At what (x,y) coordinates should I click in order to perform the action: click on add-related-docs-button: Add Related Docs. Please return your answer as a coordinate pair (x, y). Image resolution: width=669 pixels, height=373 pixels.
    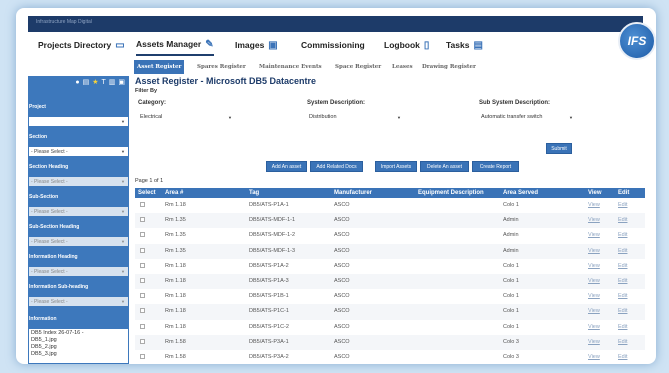
    Looking at the image, I should click on (336, 166).